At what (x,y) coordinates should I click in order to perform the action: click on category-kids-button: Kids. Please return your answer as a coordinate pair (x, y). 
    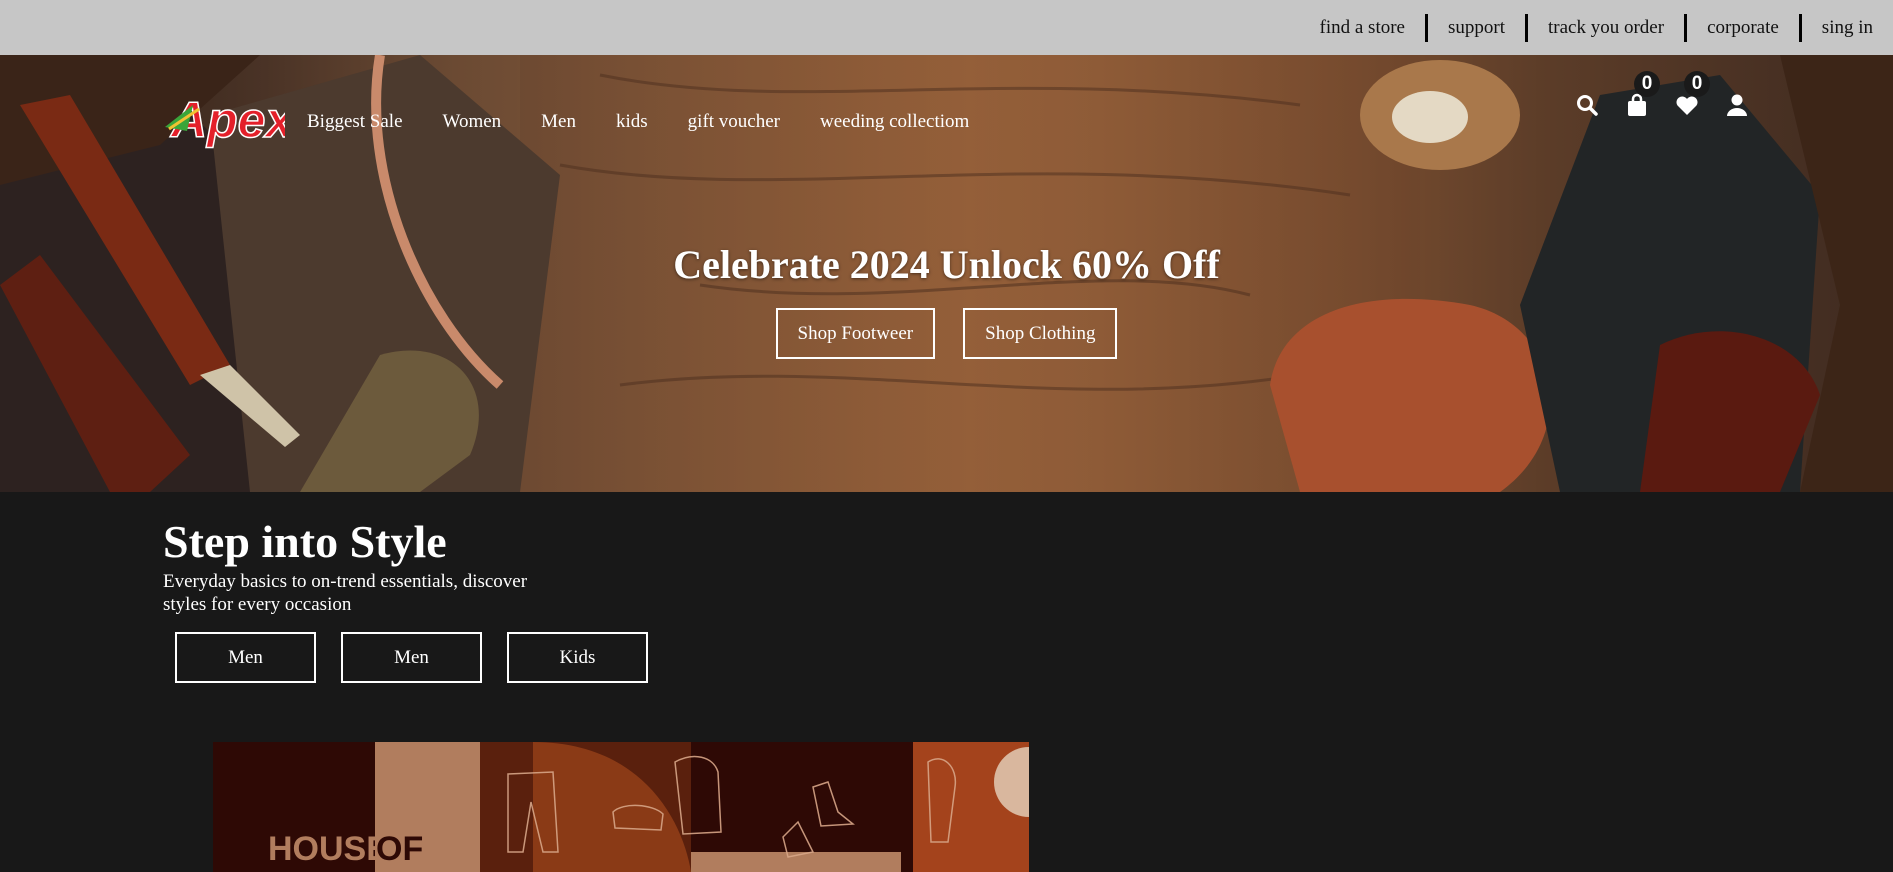
    Looking at the image, I should click on (577, 657).